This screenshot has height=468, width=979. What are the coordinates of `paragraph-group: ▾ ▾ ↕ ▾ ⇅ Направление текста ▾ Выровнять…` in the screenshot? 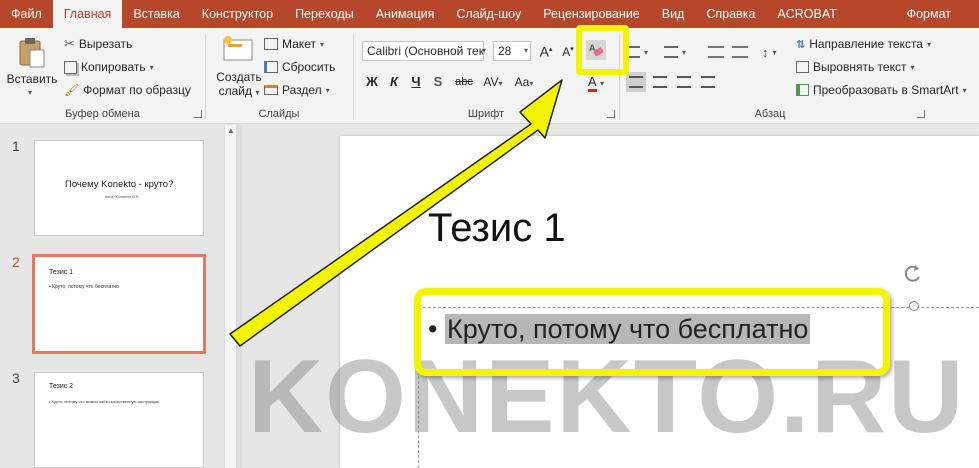 It's located at (799, 76).